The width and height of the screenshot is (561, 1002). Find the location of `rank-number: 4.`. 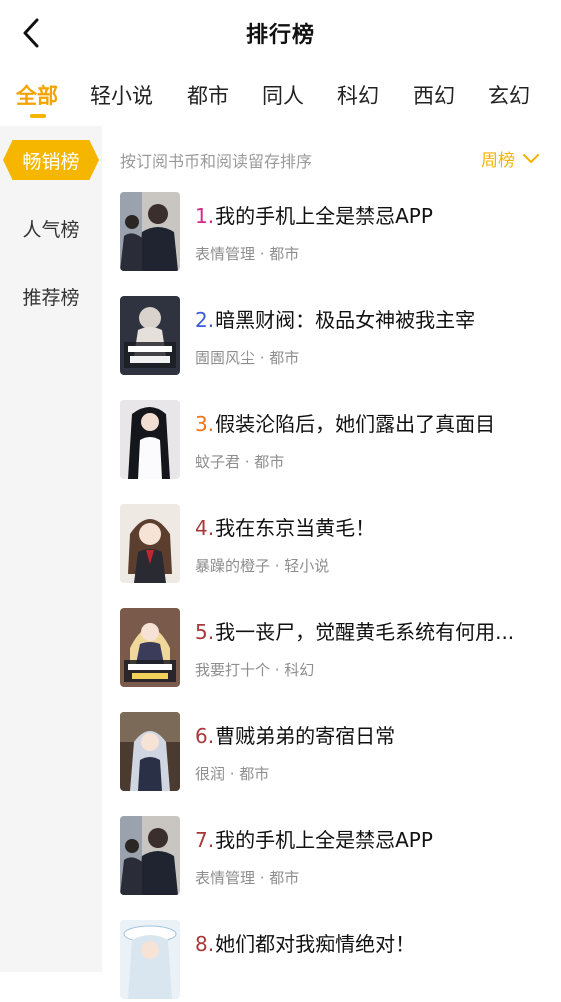

rank-number: 4. is located at coordinates (205, 528).